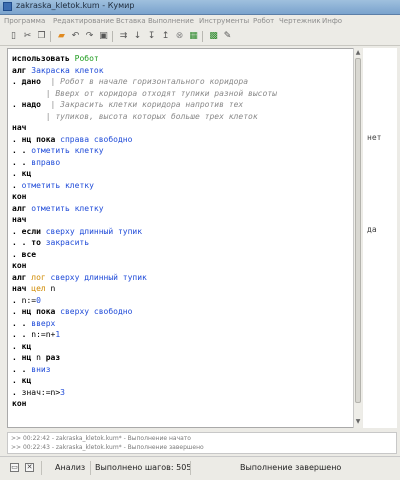  I want to click on step-out-icon: ↥, so click(165, 36).